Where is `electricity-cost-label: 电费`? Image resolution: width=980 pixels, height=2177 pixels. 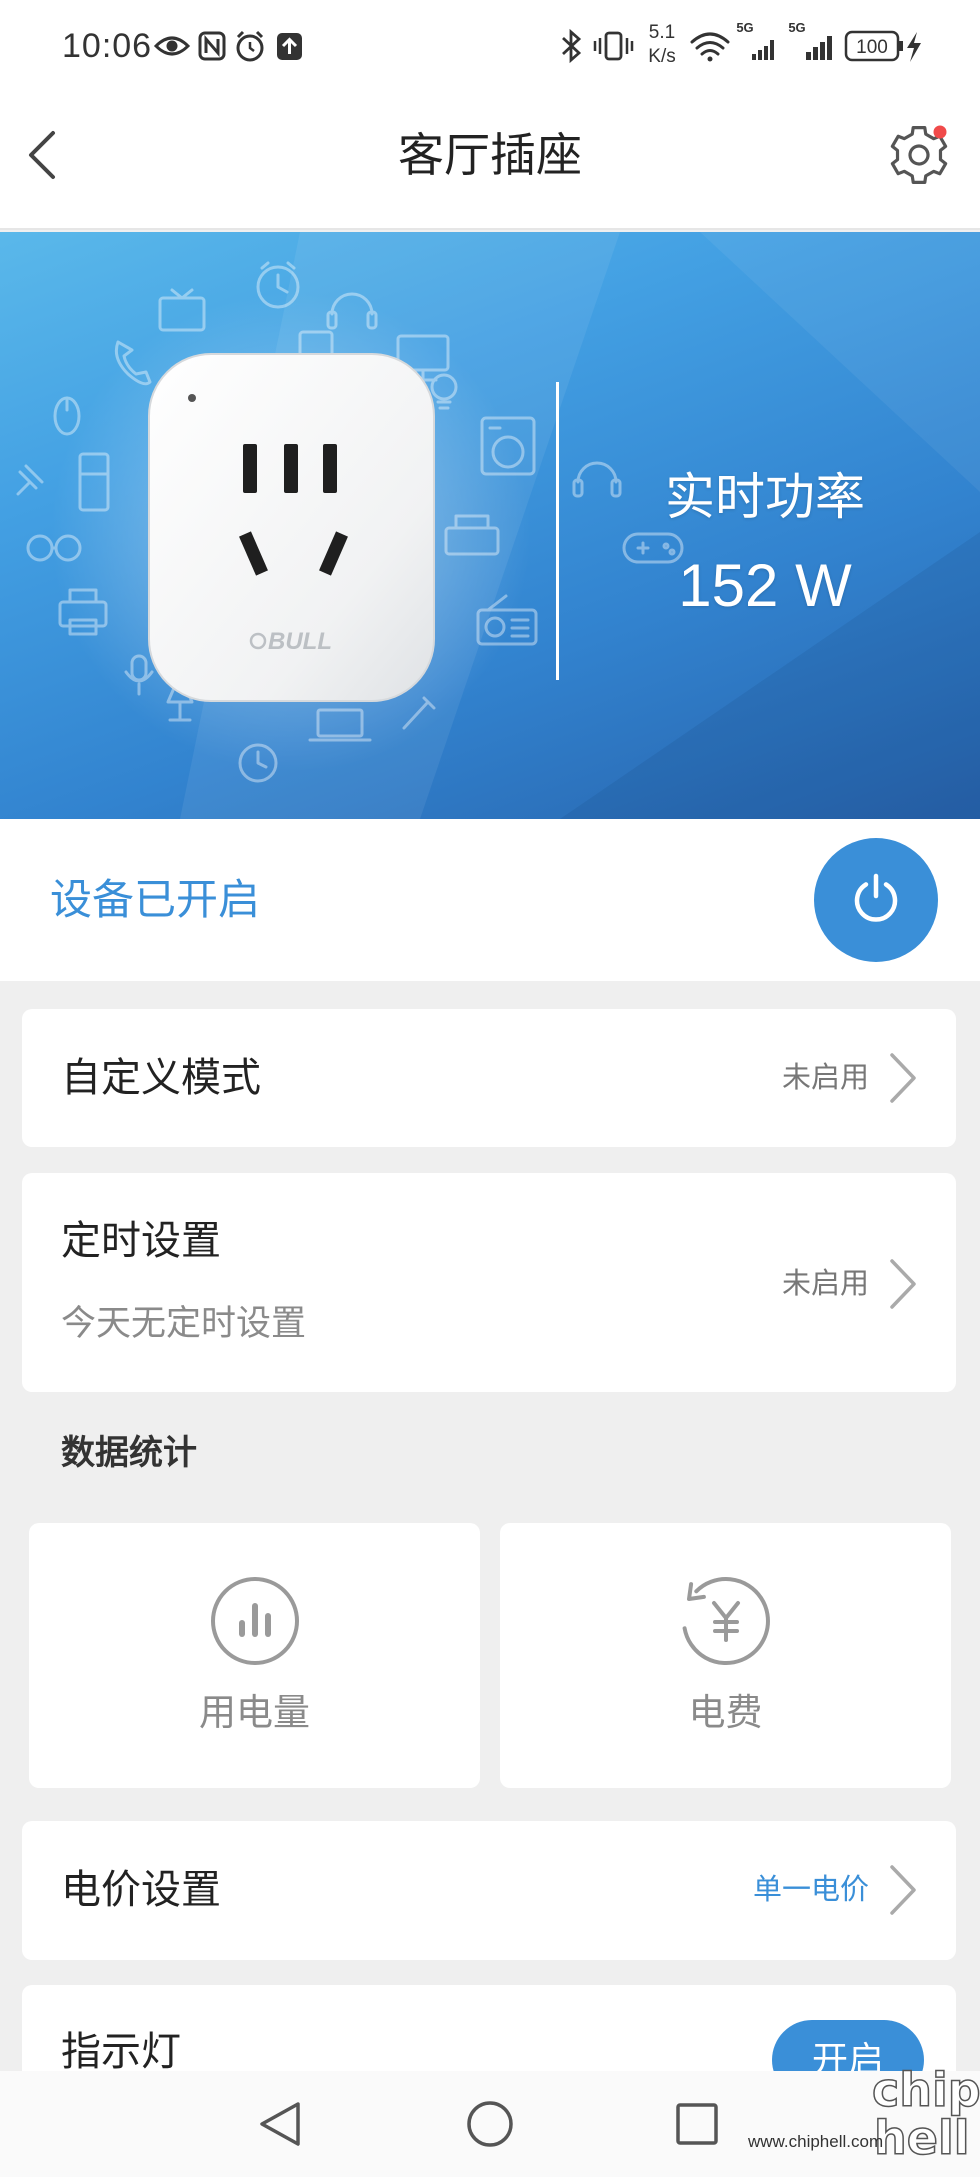
electricity-cost-label: 电费 is located at coordinates (725, 1712).